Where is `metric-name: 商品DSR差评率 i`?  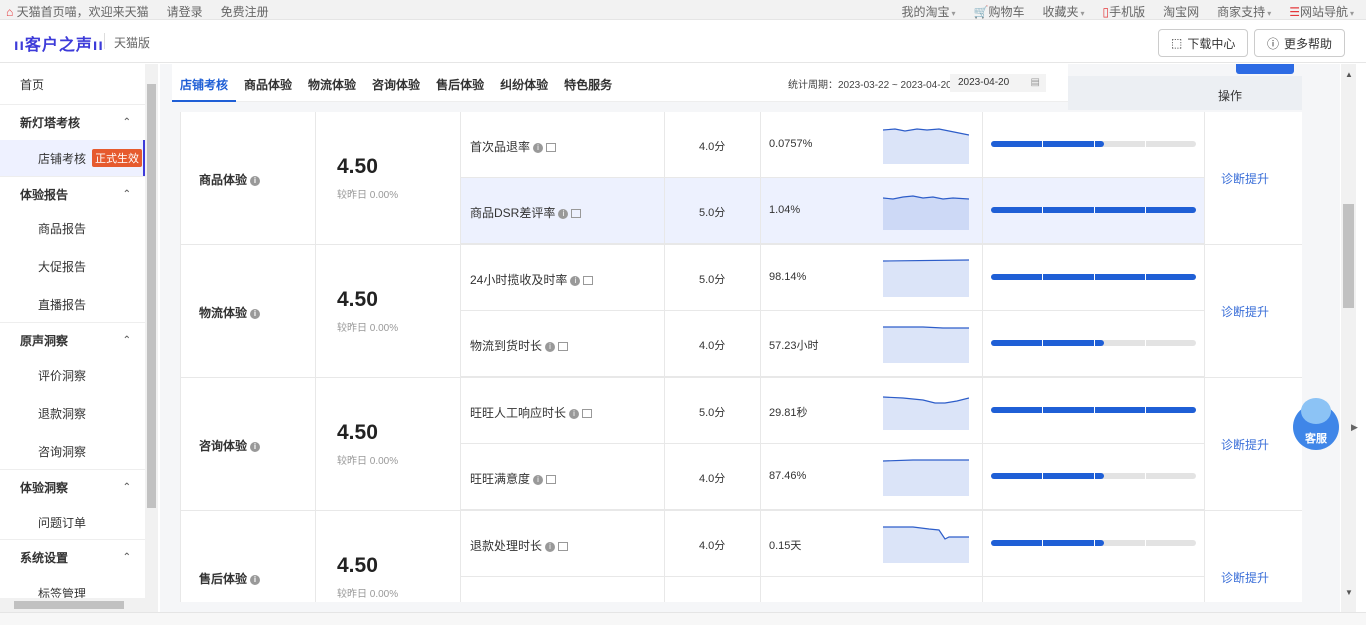 metric-name: 商品DSR差评率 i is located at coordinates (526, 212).